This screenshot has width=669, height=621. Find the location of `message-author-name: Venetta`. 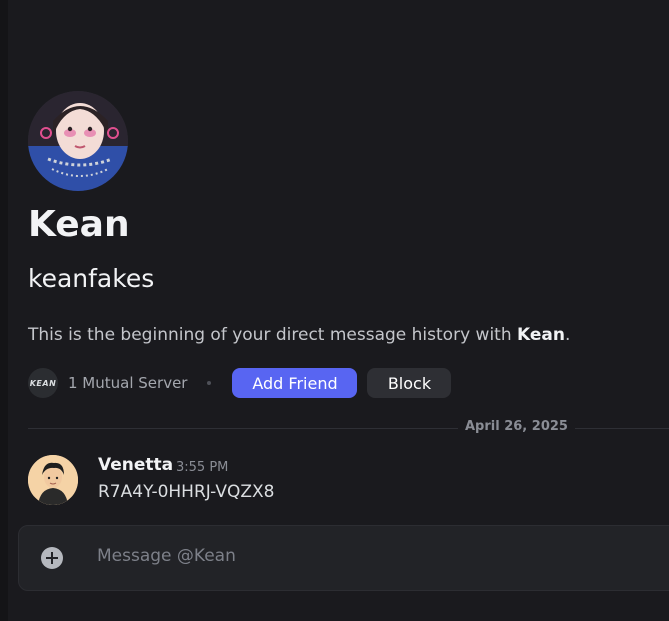

message-author-name: Venetta is located at coordinates (135, 465).